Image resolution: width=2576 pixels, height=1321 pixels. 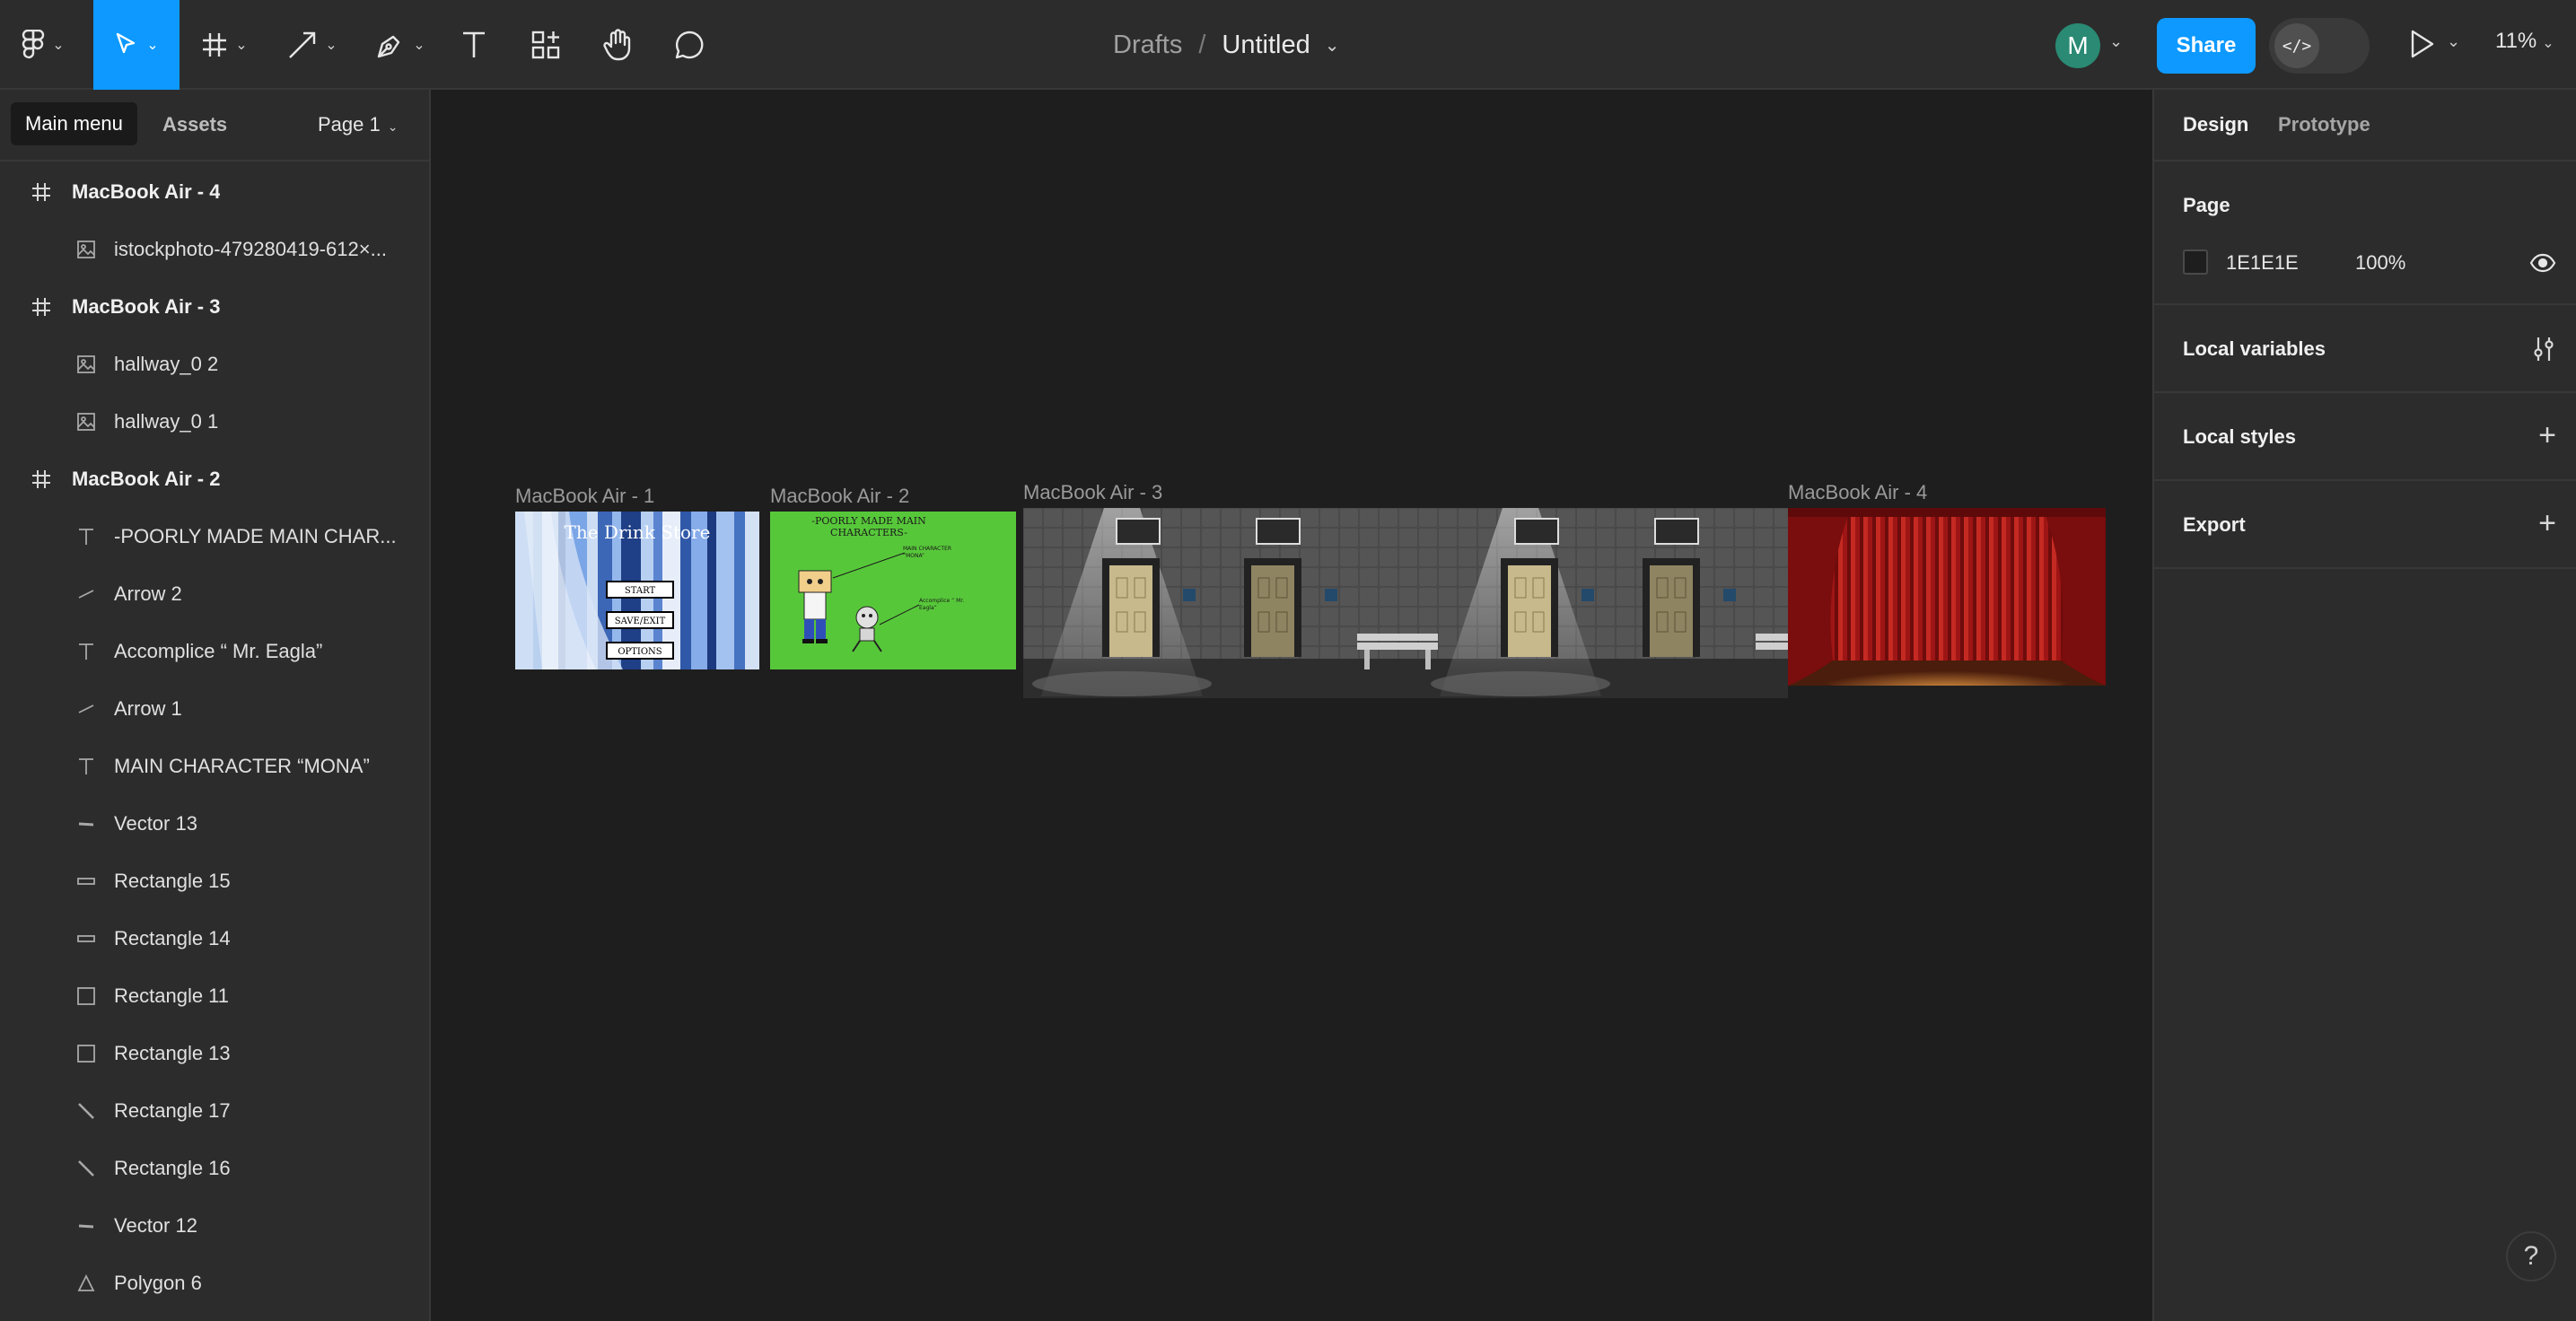 I want to click on layer-row-frame: MacBook Air - 2, so click(x=214, y=479).